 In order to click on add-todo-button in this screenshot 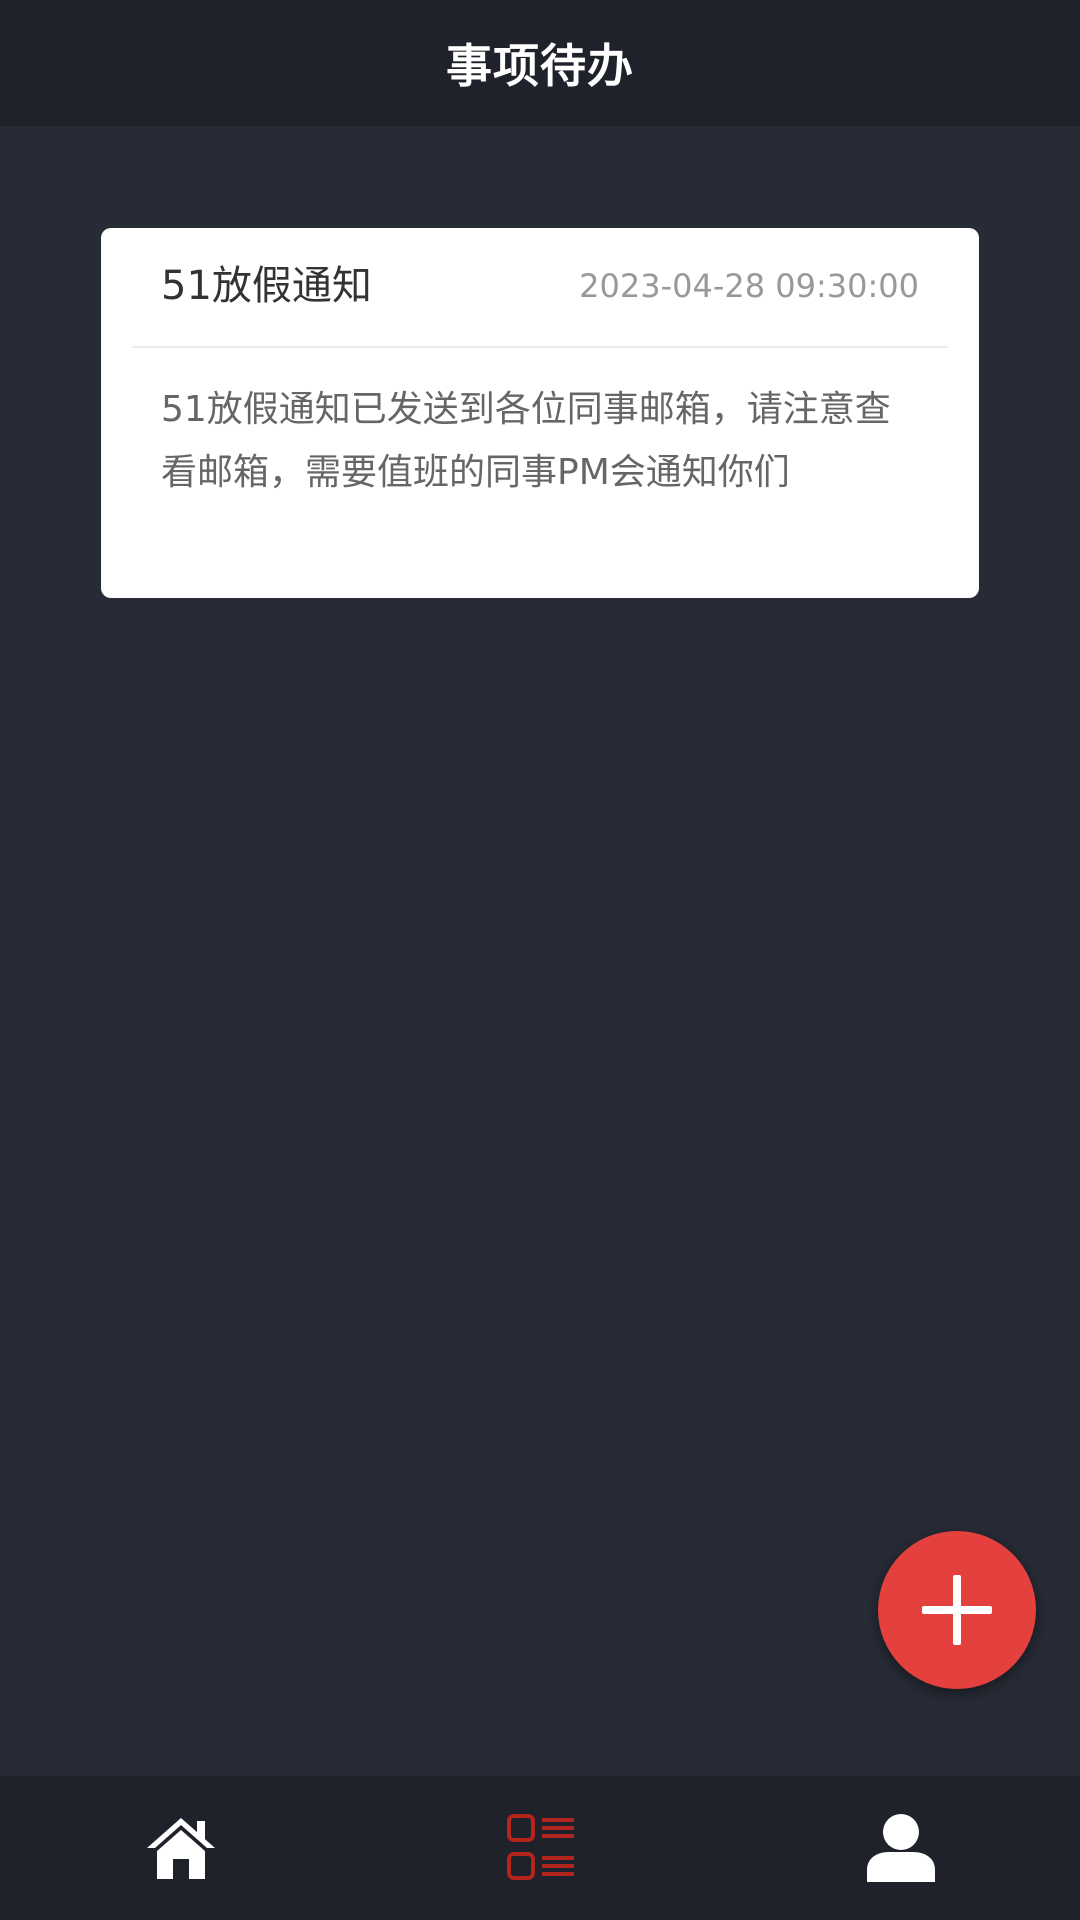, I will do `click(957, 1610)`.